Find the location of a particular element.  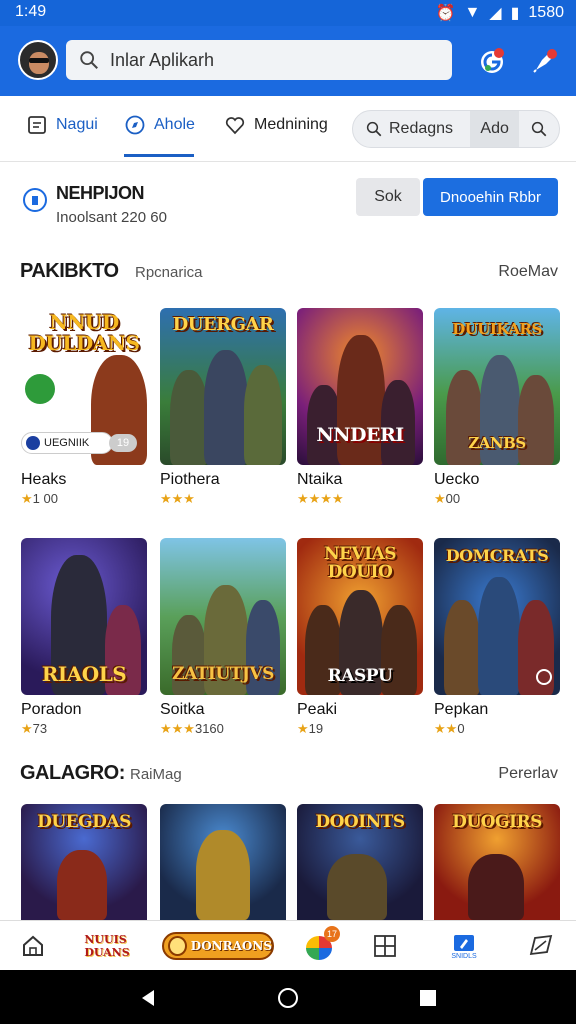

section-subtitle: Rpcnarica is located at coordinates (169, 272).